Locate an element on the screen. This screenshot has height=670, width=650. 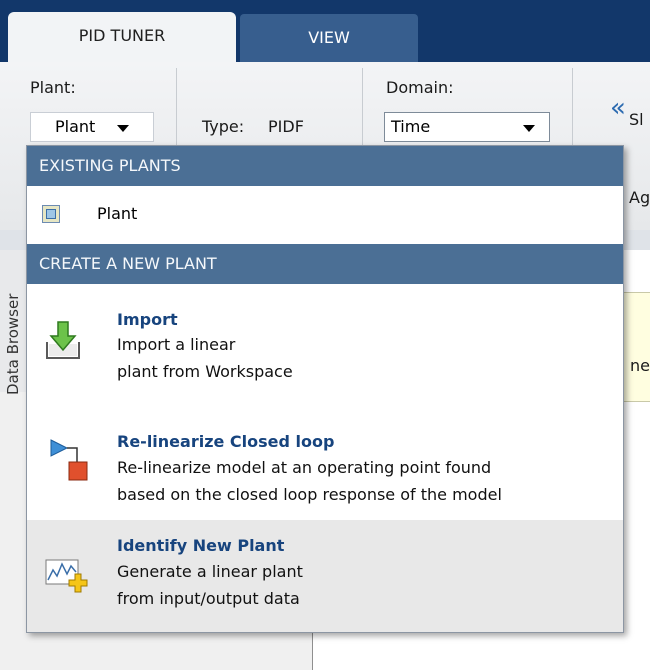
identify-plant-icon is located at coordinates (66, 576).